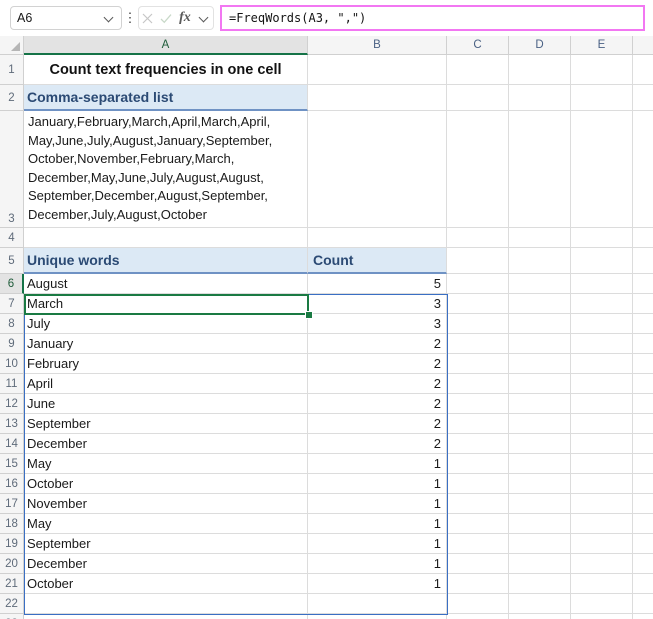 The image size is (653, 619). What do you see at coordinates (478, 70) in the screenshot?
I see `cell-c1` at bounding box center [478, 70].